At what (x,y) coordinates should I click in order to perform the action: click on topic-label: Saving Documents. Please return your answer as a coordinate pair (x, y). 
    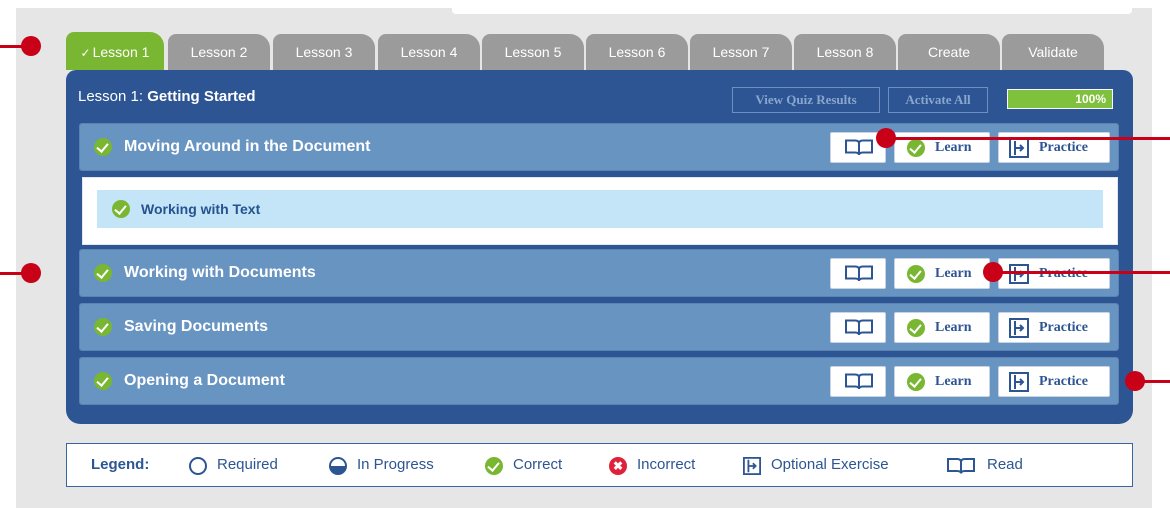
    Looking at the image, I should click on (196, 326).